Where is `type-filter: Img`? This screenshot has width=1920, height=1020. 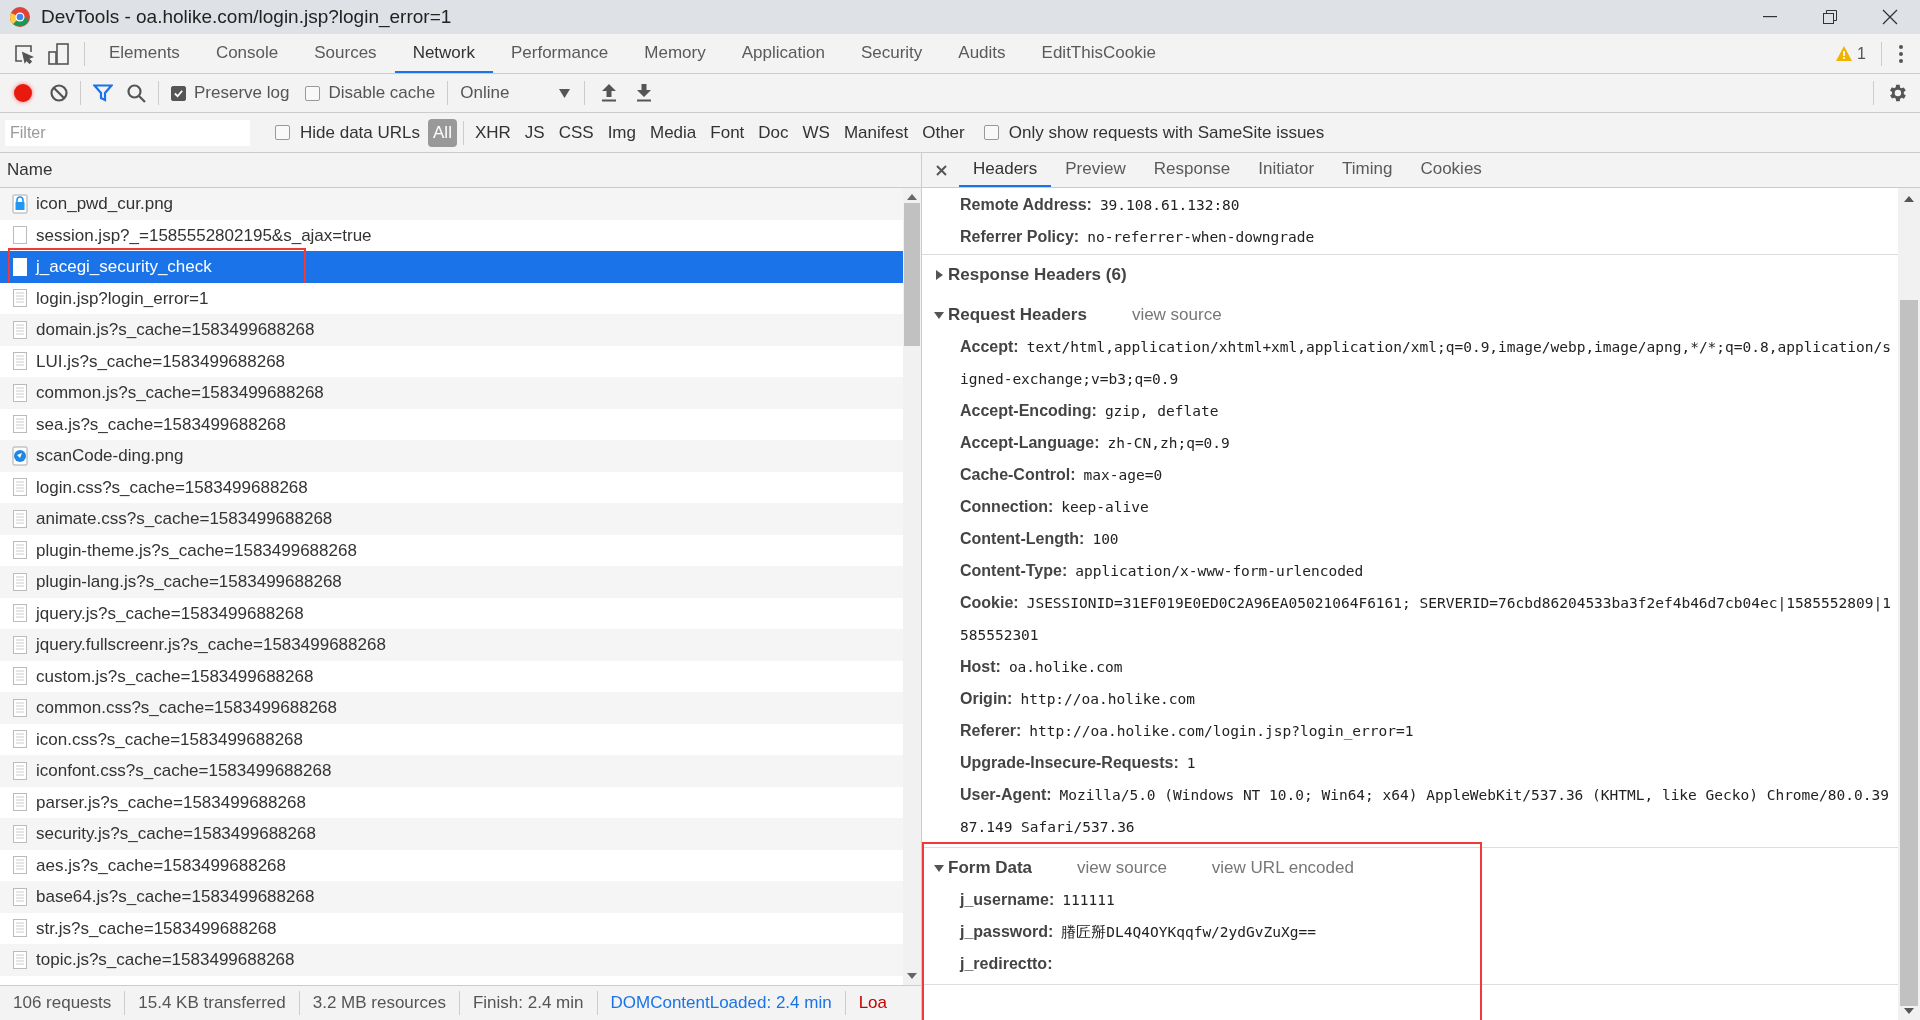
type-filter: Img is located at coordinates (621, 132).